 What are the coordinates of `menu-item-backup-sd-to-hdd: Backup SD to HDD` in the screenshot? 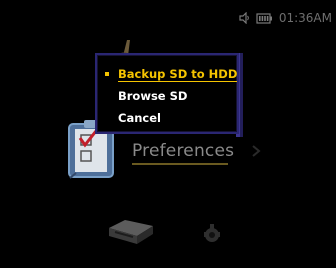 It's located at (167, 74).